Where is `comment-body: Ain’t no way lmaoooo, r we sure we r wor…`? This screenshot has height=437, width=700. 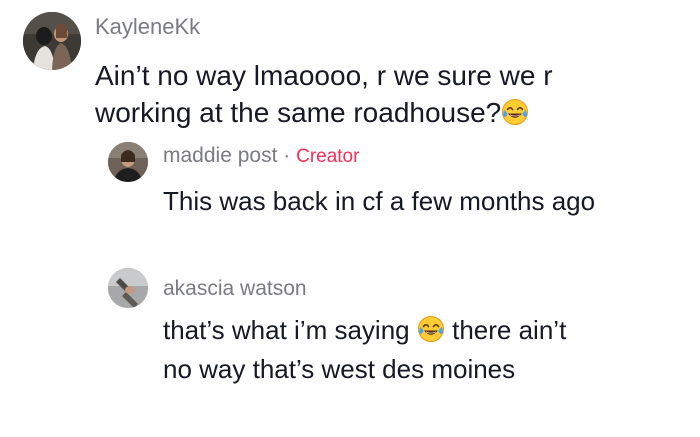 comment-body: Ain’t no way lmaoooo, r we sure we r wor… is located at coordinates (324, 94).